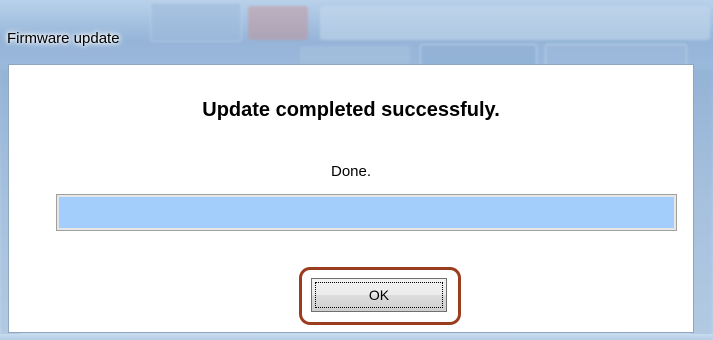 This screenshot has width=713, height=340. I want to click on ok-button-label: OK, so click(379, 295).